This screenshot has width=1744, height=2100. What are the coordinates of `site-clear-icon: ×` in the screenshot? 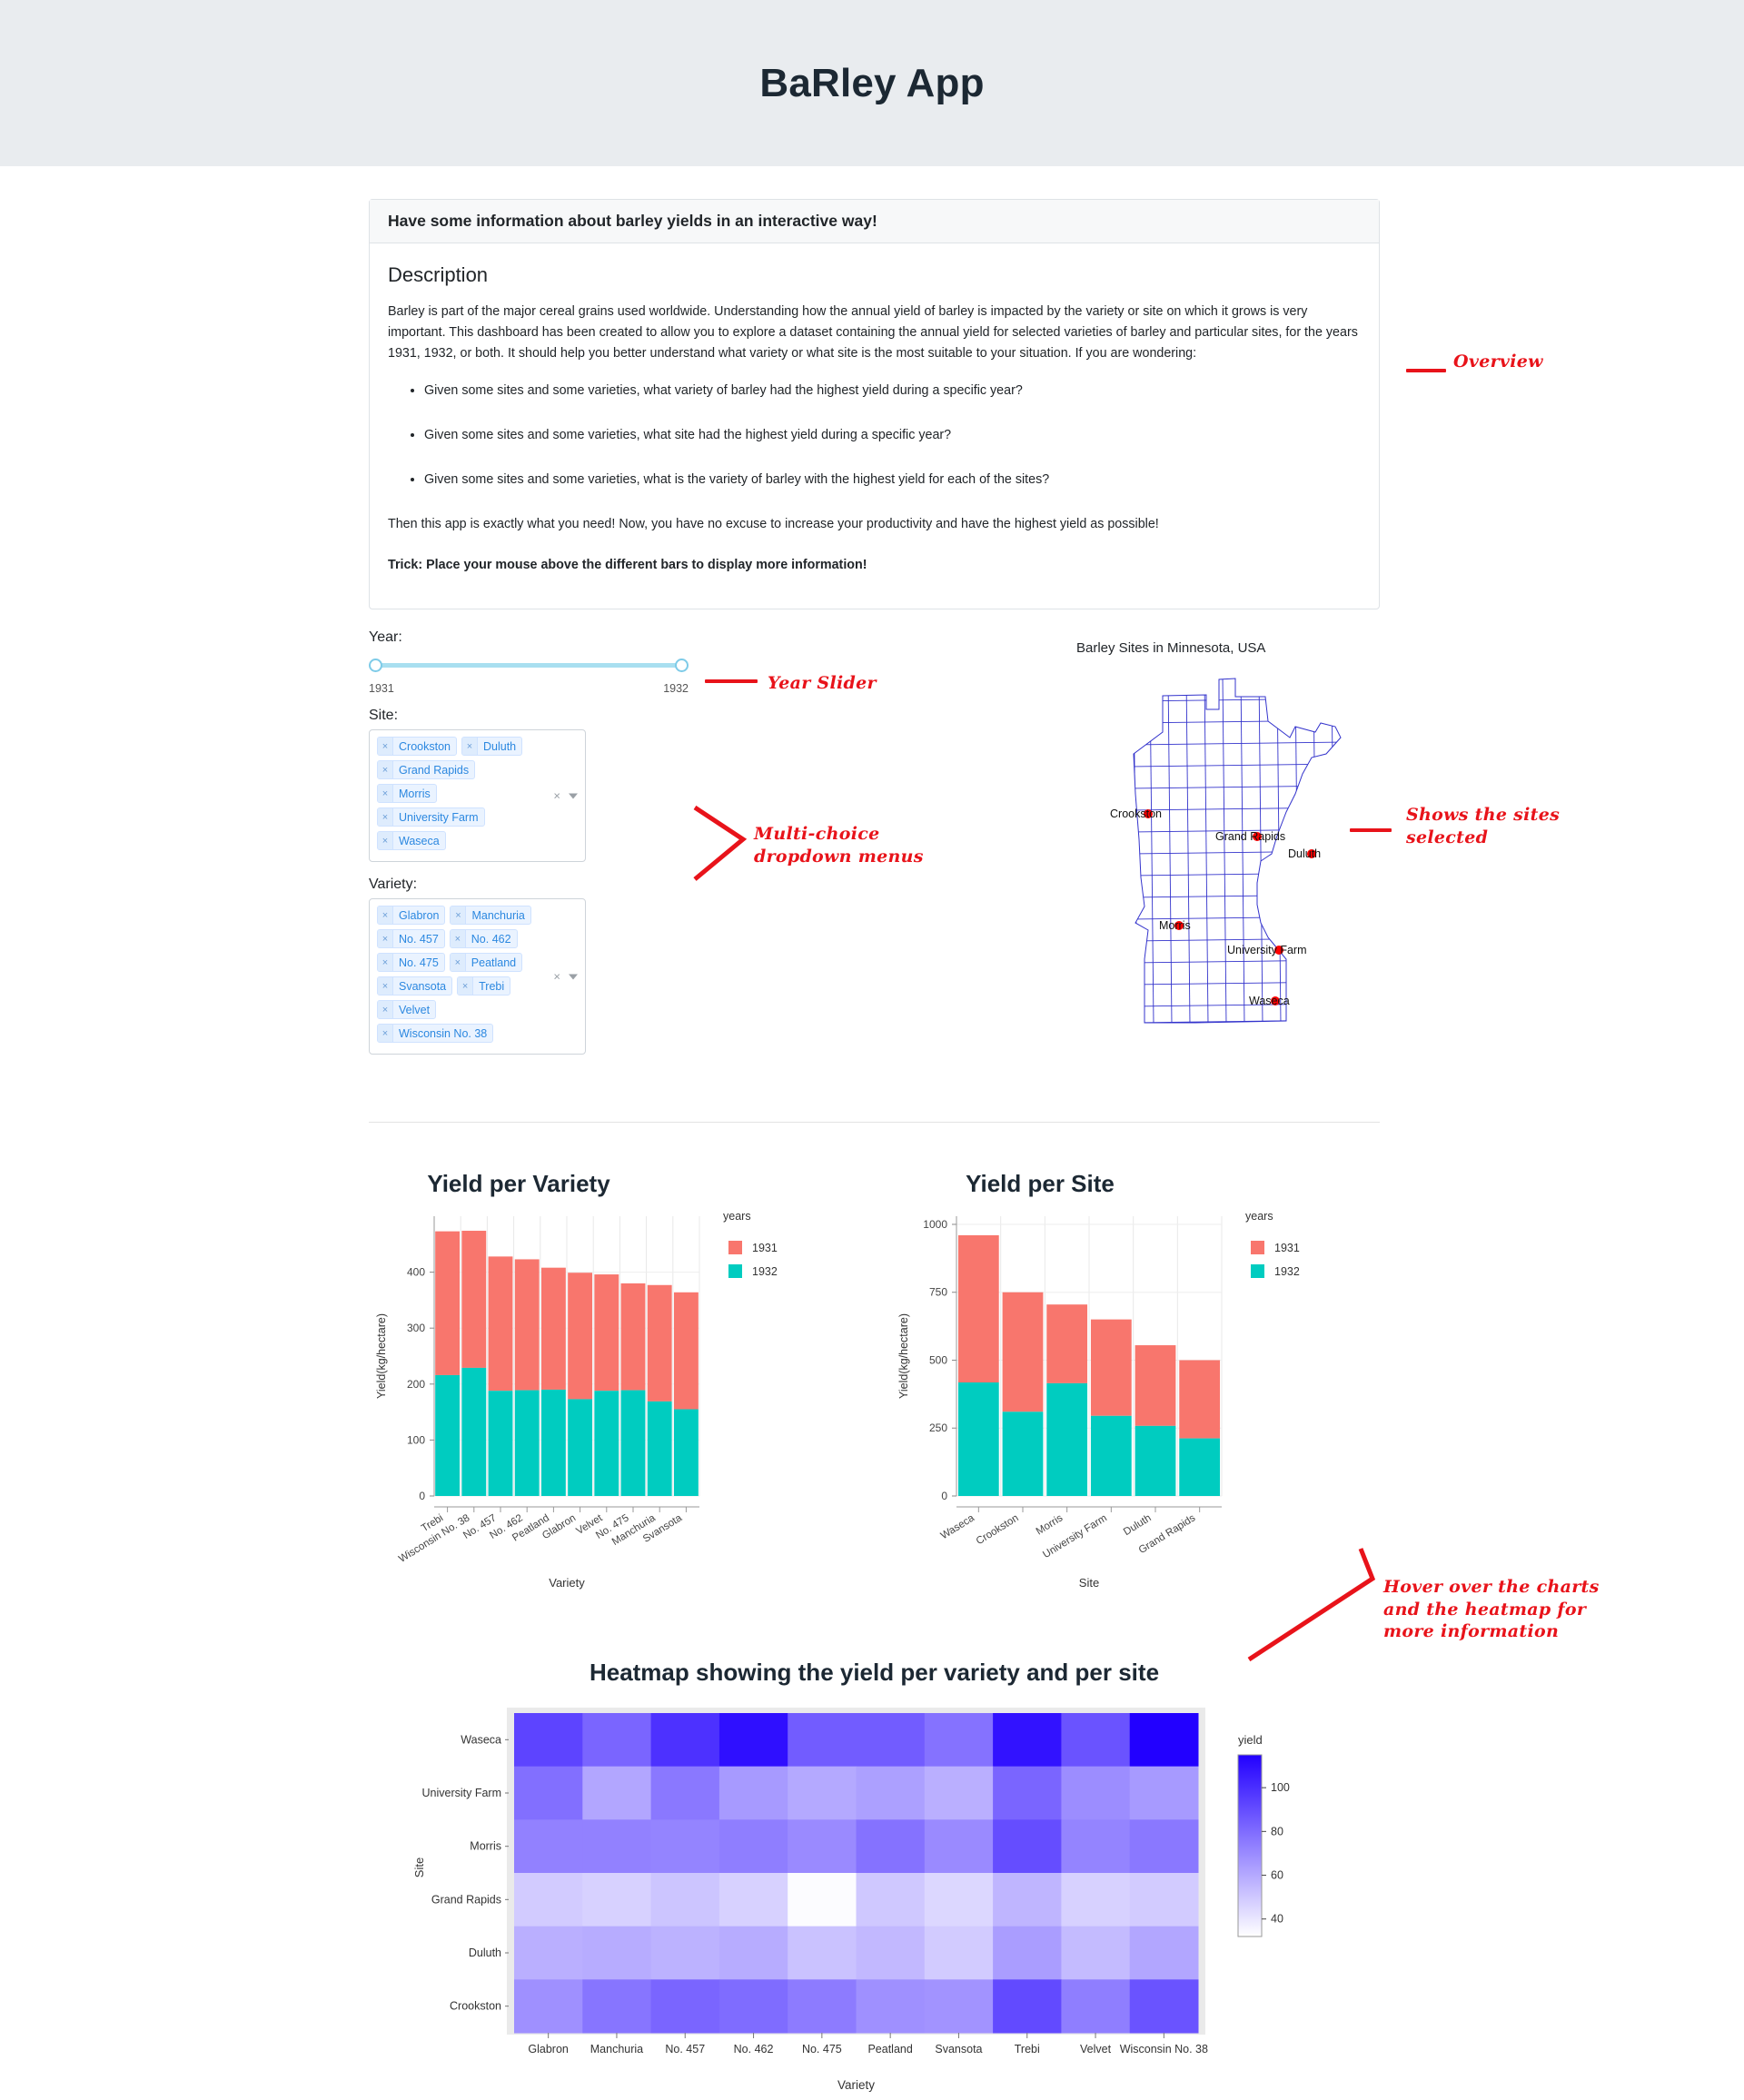 It's located at (556, 796).